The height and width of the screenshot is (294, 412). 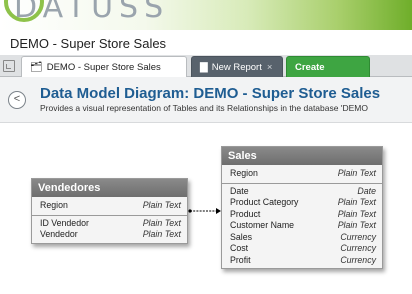 I want to click on bar-chart-icon: ▇, so click(x=204, y=67).